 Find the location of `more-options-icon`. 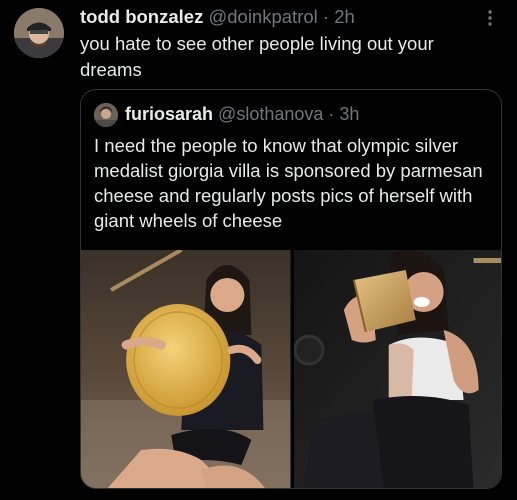

more-options-icon is located at coordinates (490, 18).